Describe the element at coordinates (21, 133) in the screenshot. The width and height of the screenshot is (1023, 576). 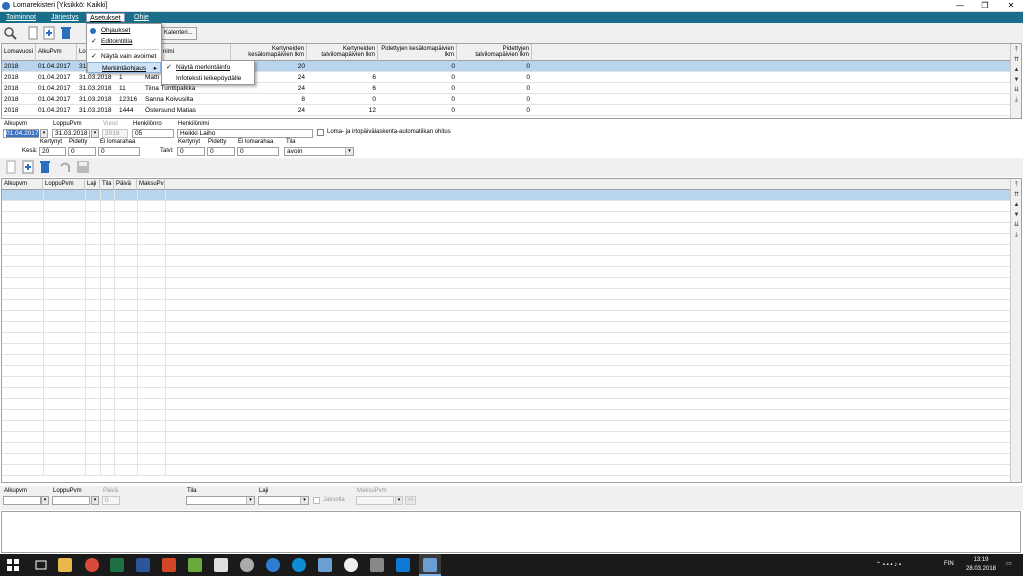
I see `alkupvm-field: 01.04.2017` at that location.